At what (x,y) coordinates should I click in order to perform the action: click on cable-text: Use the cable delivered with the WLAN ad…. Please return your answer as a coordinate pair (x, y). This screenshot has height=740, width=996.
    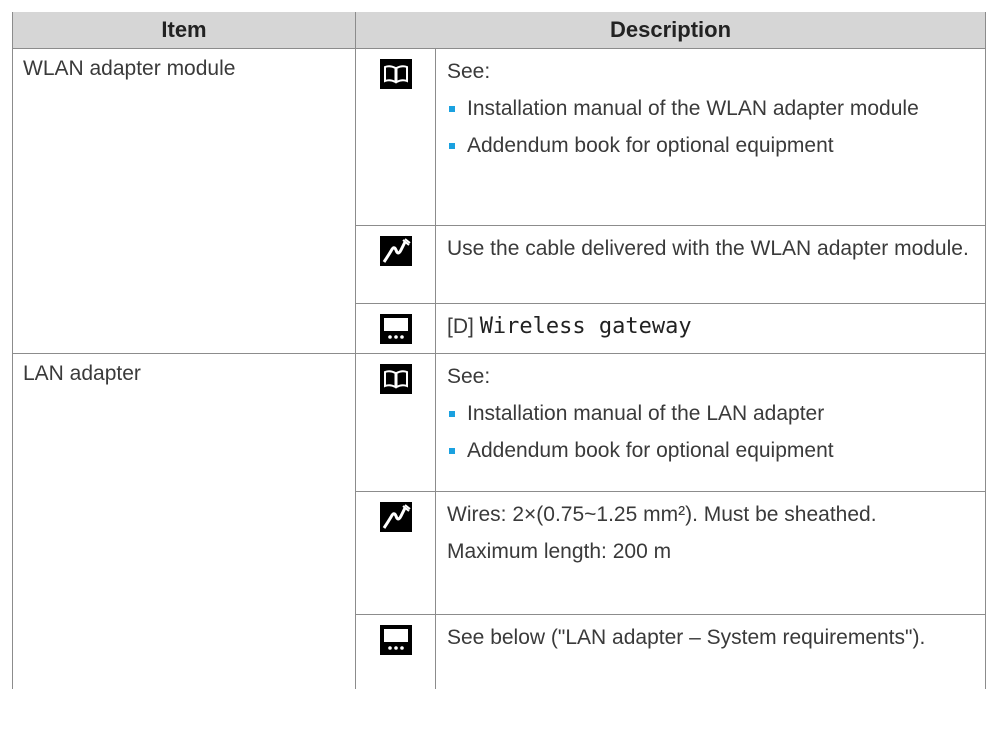
    Looking at the image, I should click on (708, 248).